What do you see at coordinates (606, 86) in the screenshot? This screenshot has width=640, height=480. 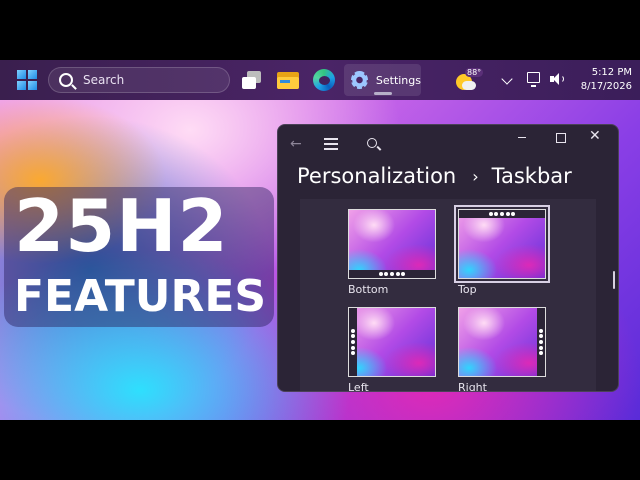 I see `clock-date: 8/17/2026` at bounding box center [606, 86].